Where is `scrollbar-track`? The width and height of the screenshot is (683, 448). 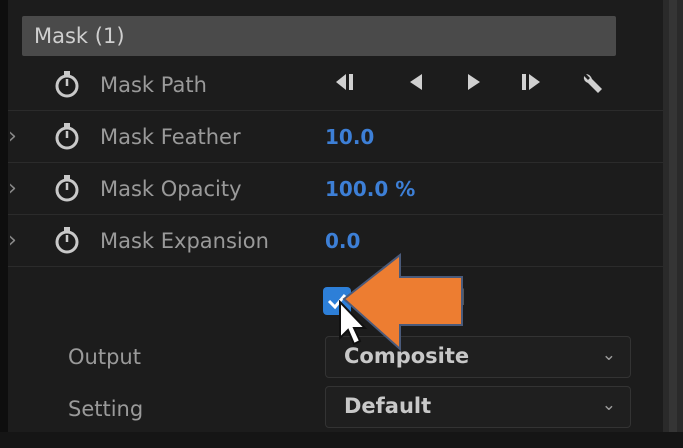 scrollbar-track is located at coordinates (673, 224).